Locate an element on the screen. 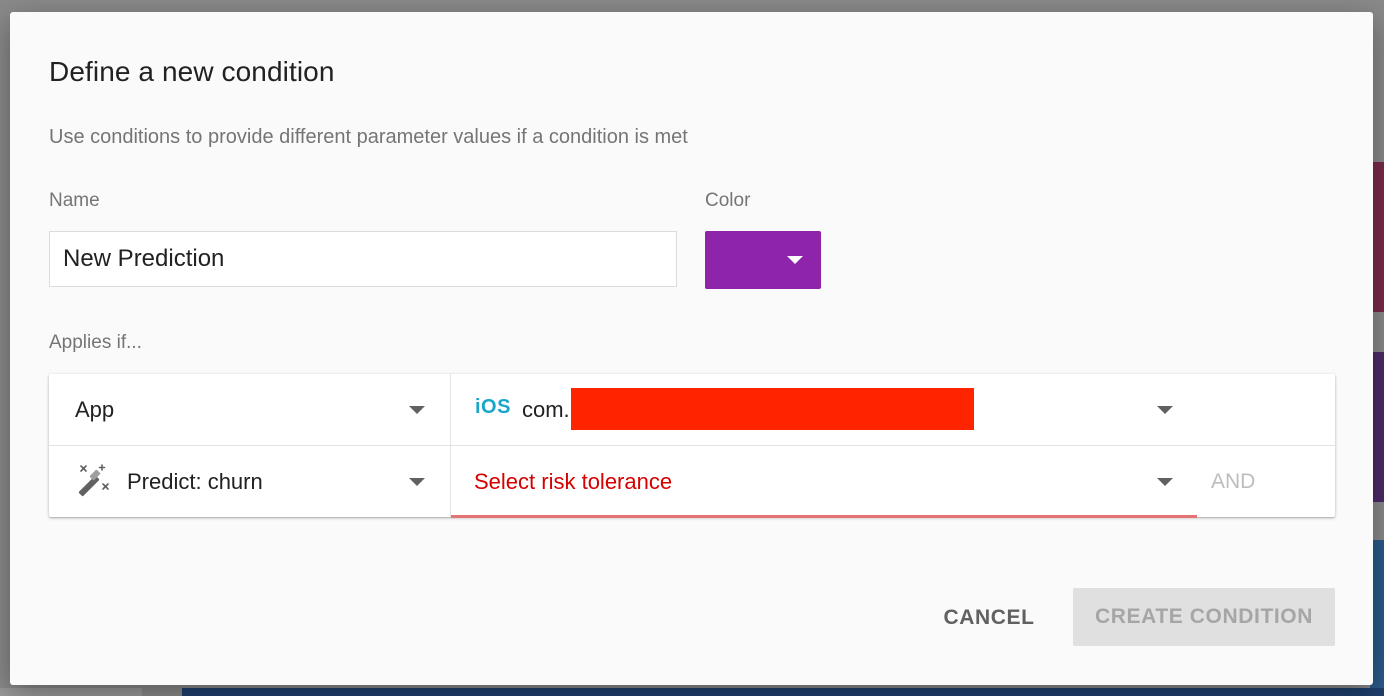  dialog-title: Define a new condition is located at coordinates (192, 71).